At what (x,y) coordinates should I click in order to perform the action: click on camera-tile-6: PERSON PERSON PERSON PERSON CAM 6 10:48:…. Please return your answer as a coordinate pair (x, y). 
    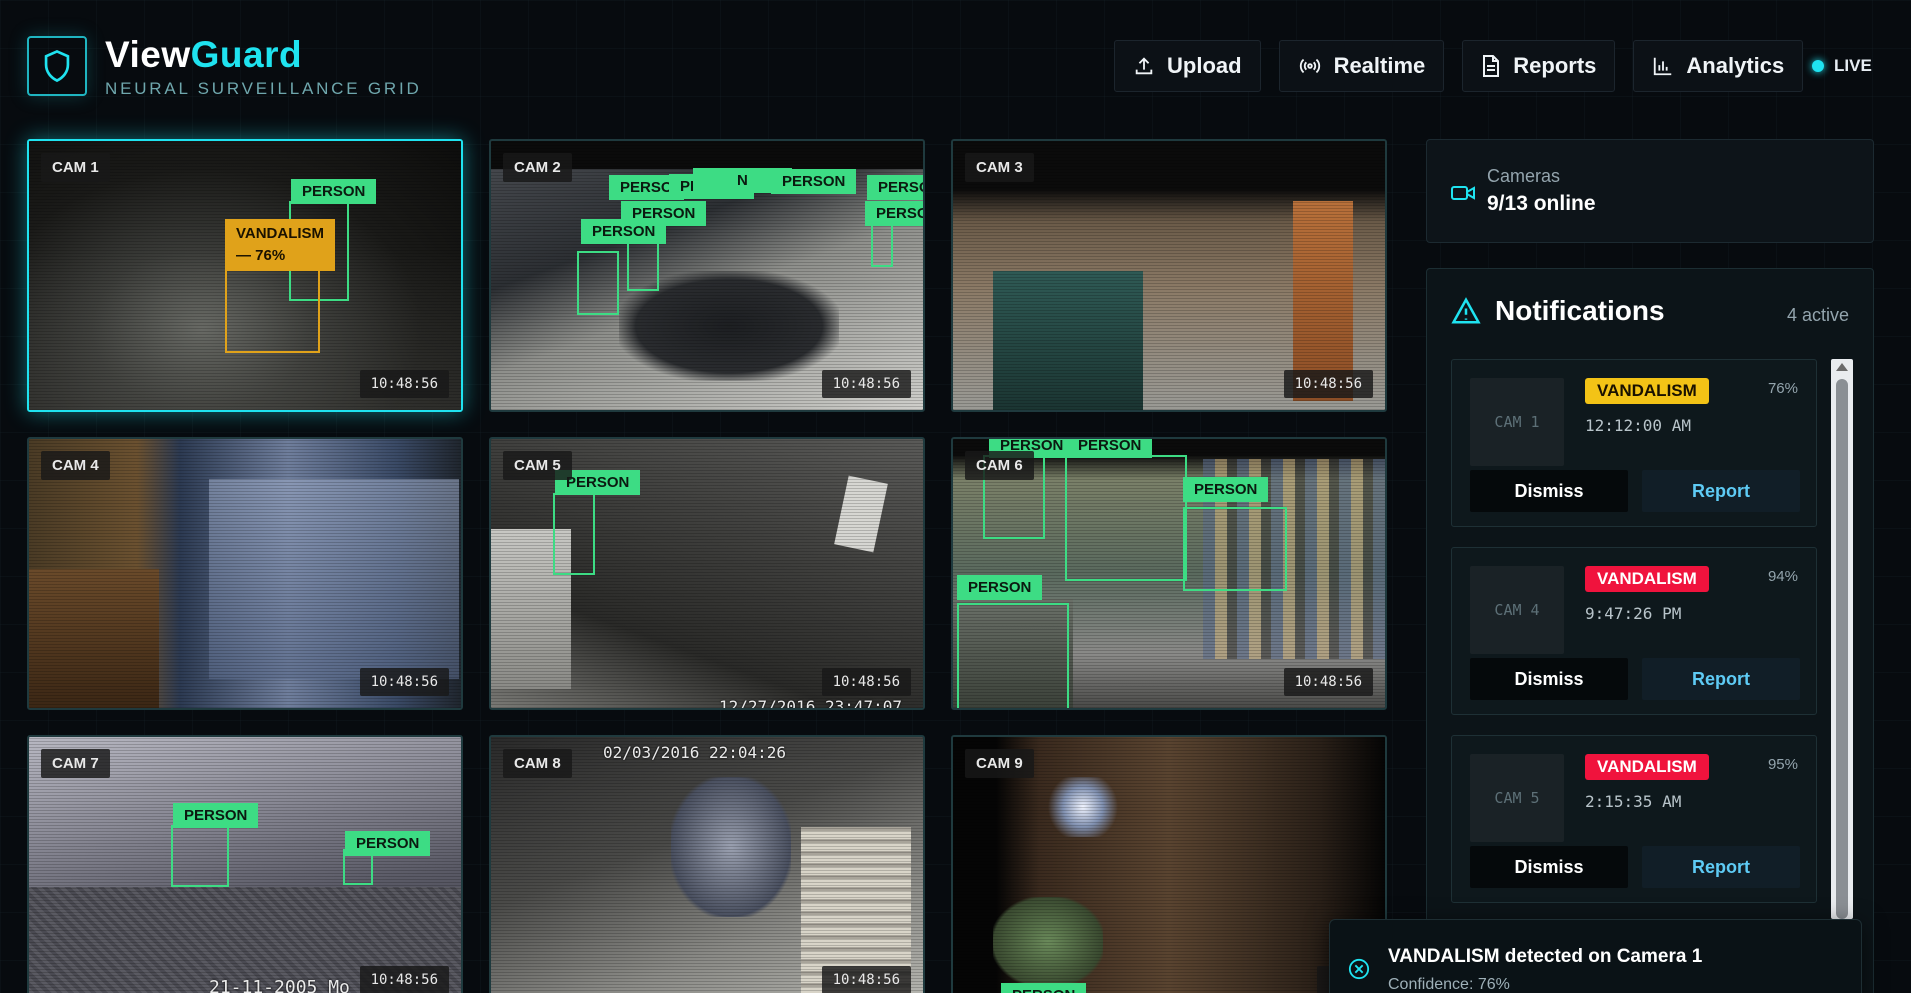
    Looking at the image, I should click on (1169, 573).